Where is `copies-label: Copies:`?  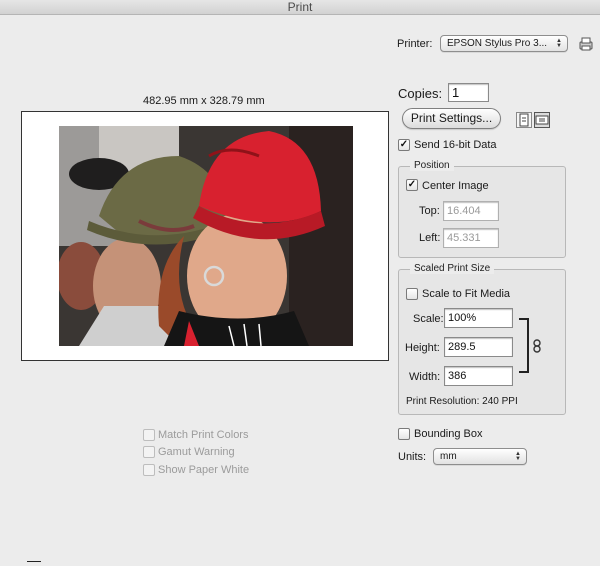
copies-label: Copies: is located at coordinates (420, 93).